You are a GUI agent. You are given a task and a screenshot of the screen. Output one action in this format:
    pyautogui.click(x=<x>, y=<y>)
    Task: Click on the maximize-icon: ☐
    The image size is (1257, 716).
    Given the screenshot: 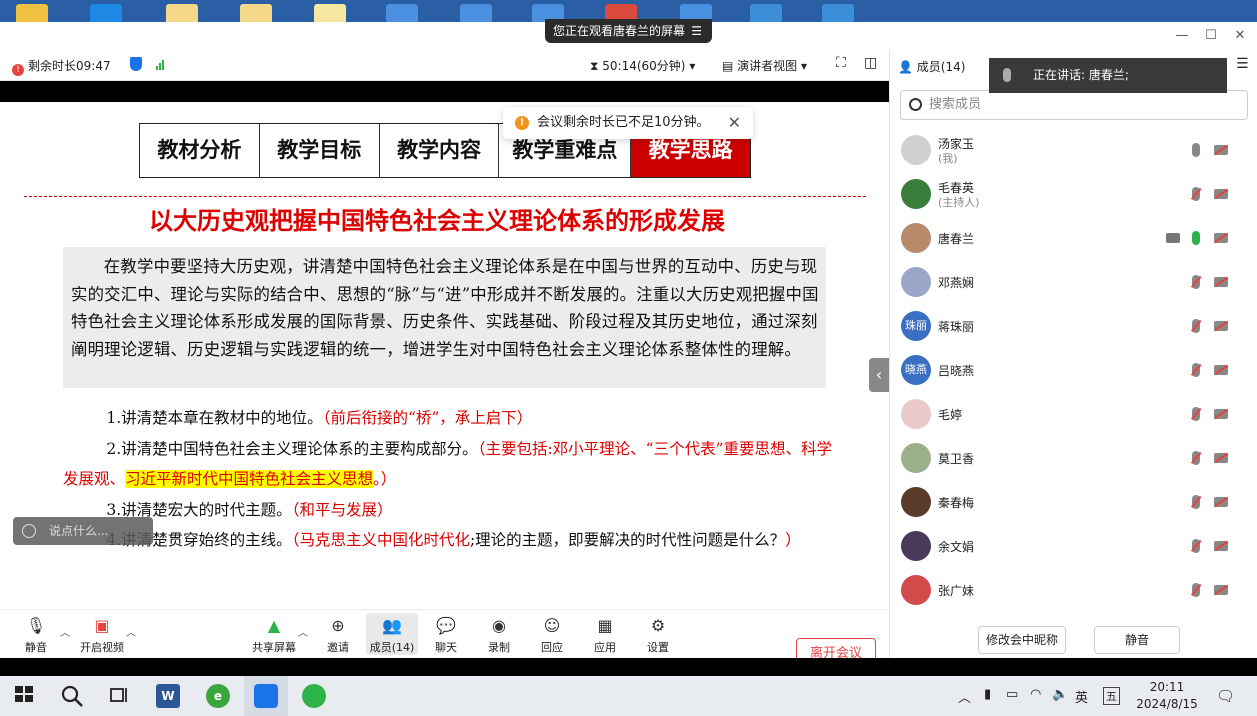 What is the action you would take?
    pyautogui.click(x=1211, y=36)
    